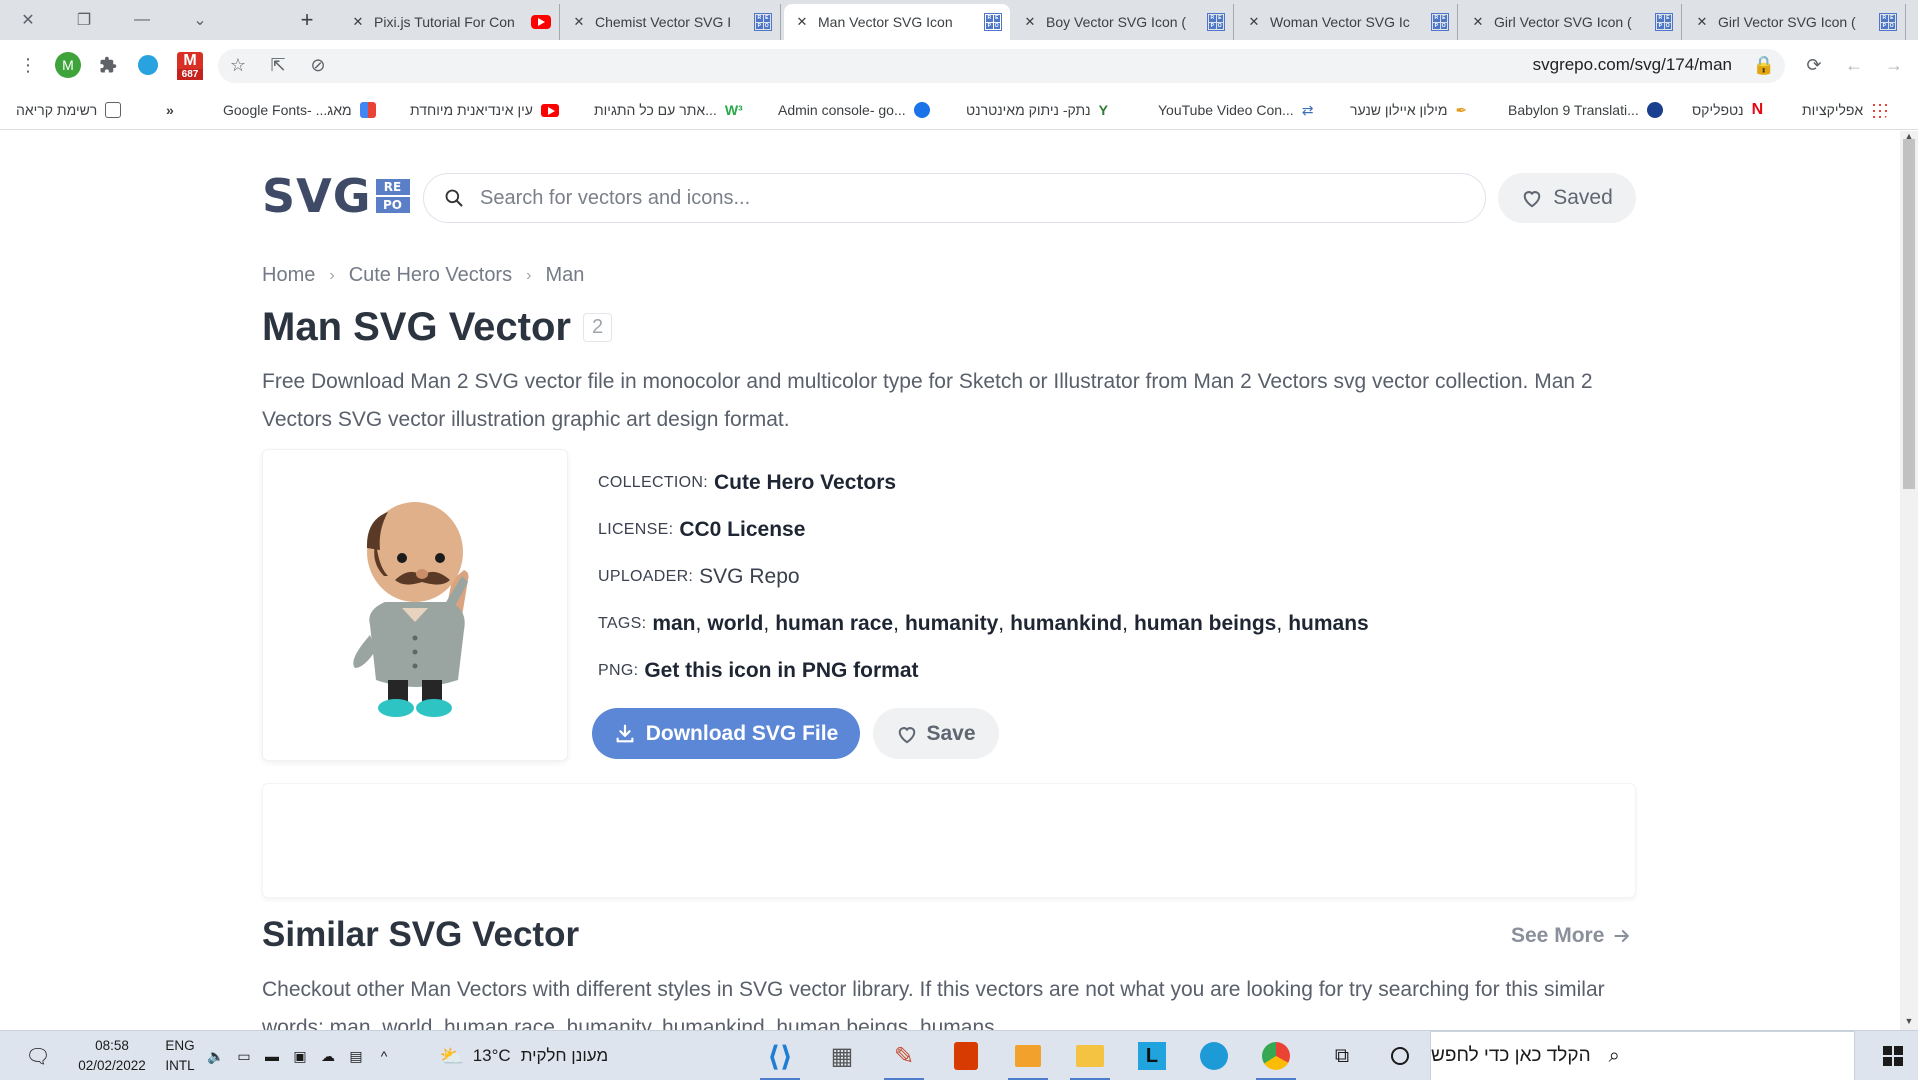 The image size is (1918, 1080). What do you see at coordinates (1632, 65) in the screenshot?
I see `url-text: svgrepo.com/svg/174/man` at bounding box center [1632, 65].